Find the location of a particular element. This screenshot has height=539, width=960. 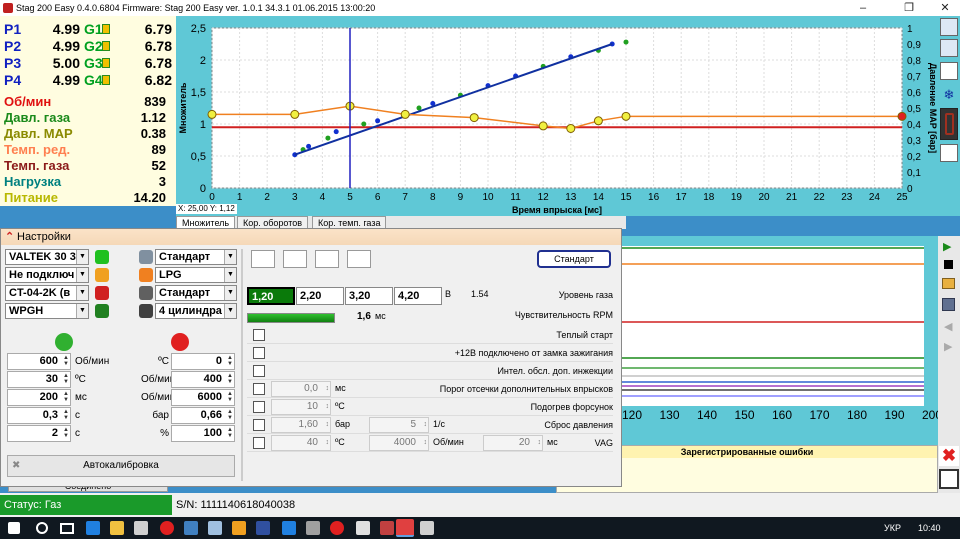

app-white-icon is located at coordinates (363, 528).